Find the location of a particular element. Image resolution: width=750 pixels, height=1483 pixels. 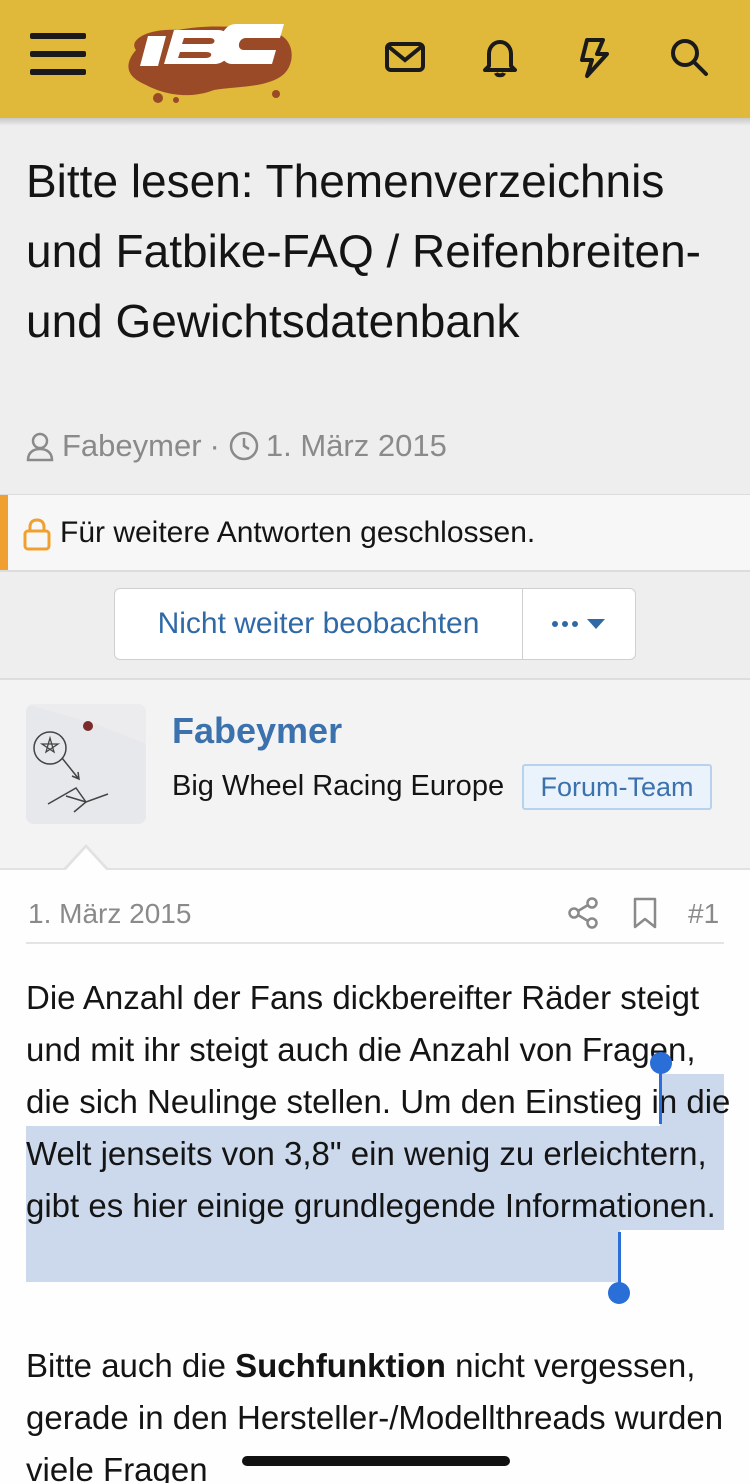

bookmark-icon is located at coordinates (645, 913).